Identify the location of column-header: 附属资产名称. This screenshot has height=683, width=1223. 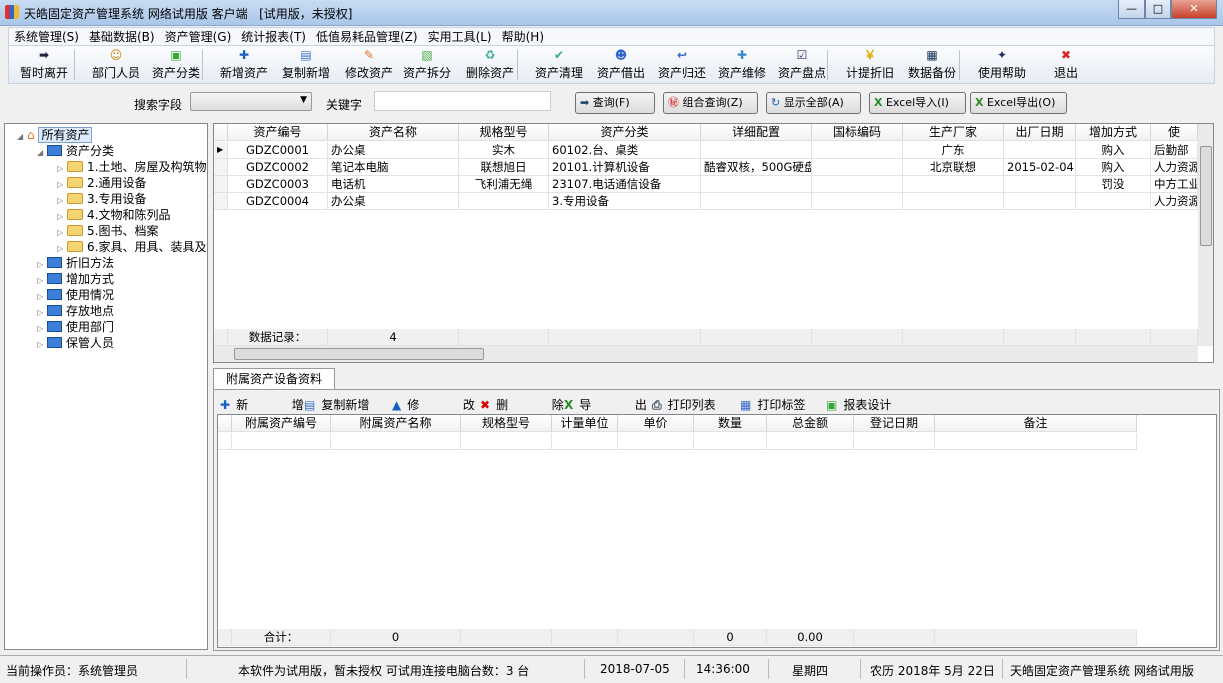
(396, 423).